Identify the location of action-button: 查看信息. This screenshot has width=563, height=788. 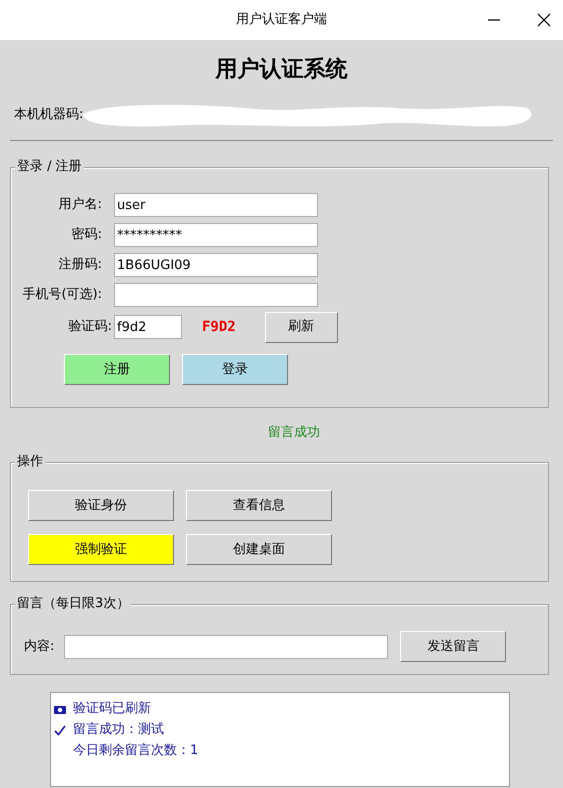
(259, 505).